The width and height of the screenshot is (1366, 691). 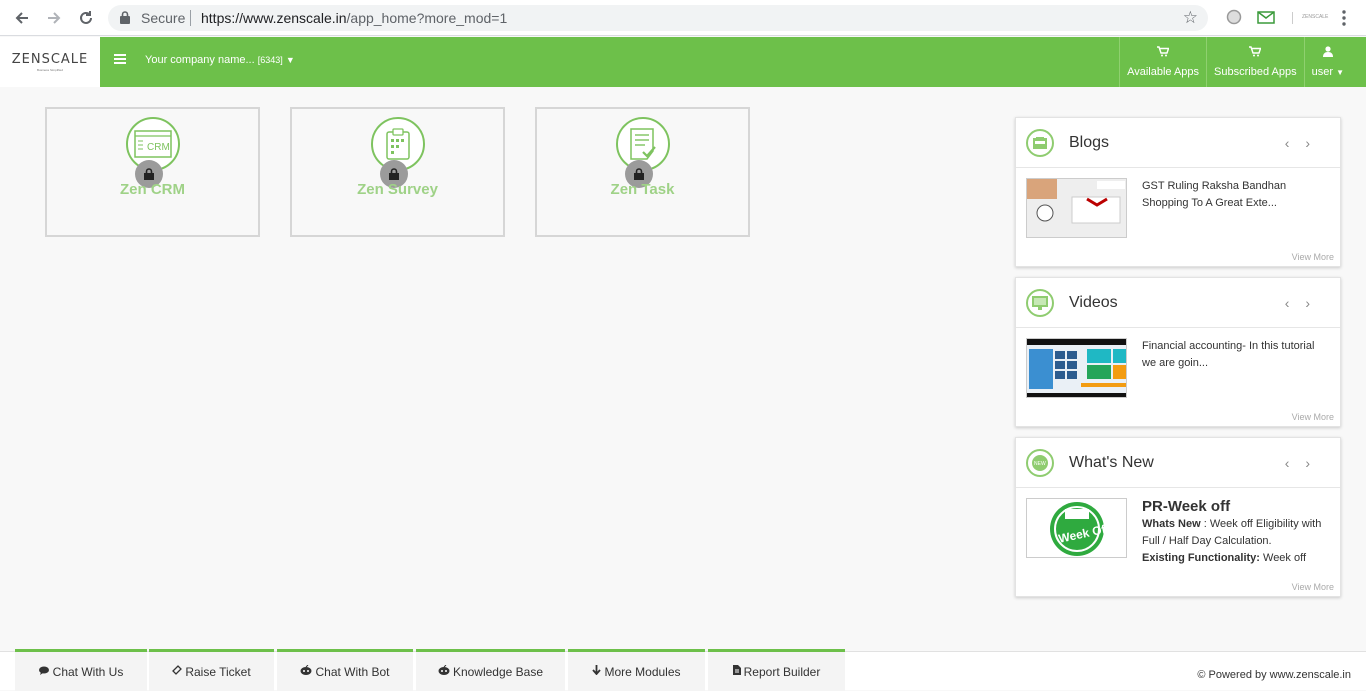 What do you see at coordinates (88, 671) in the screenshot?
I see `footer-button-label: Chat With Us` at bounding box center [88, 671].